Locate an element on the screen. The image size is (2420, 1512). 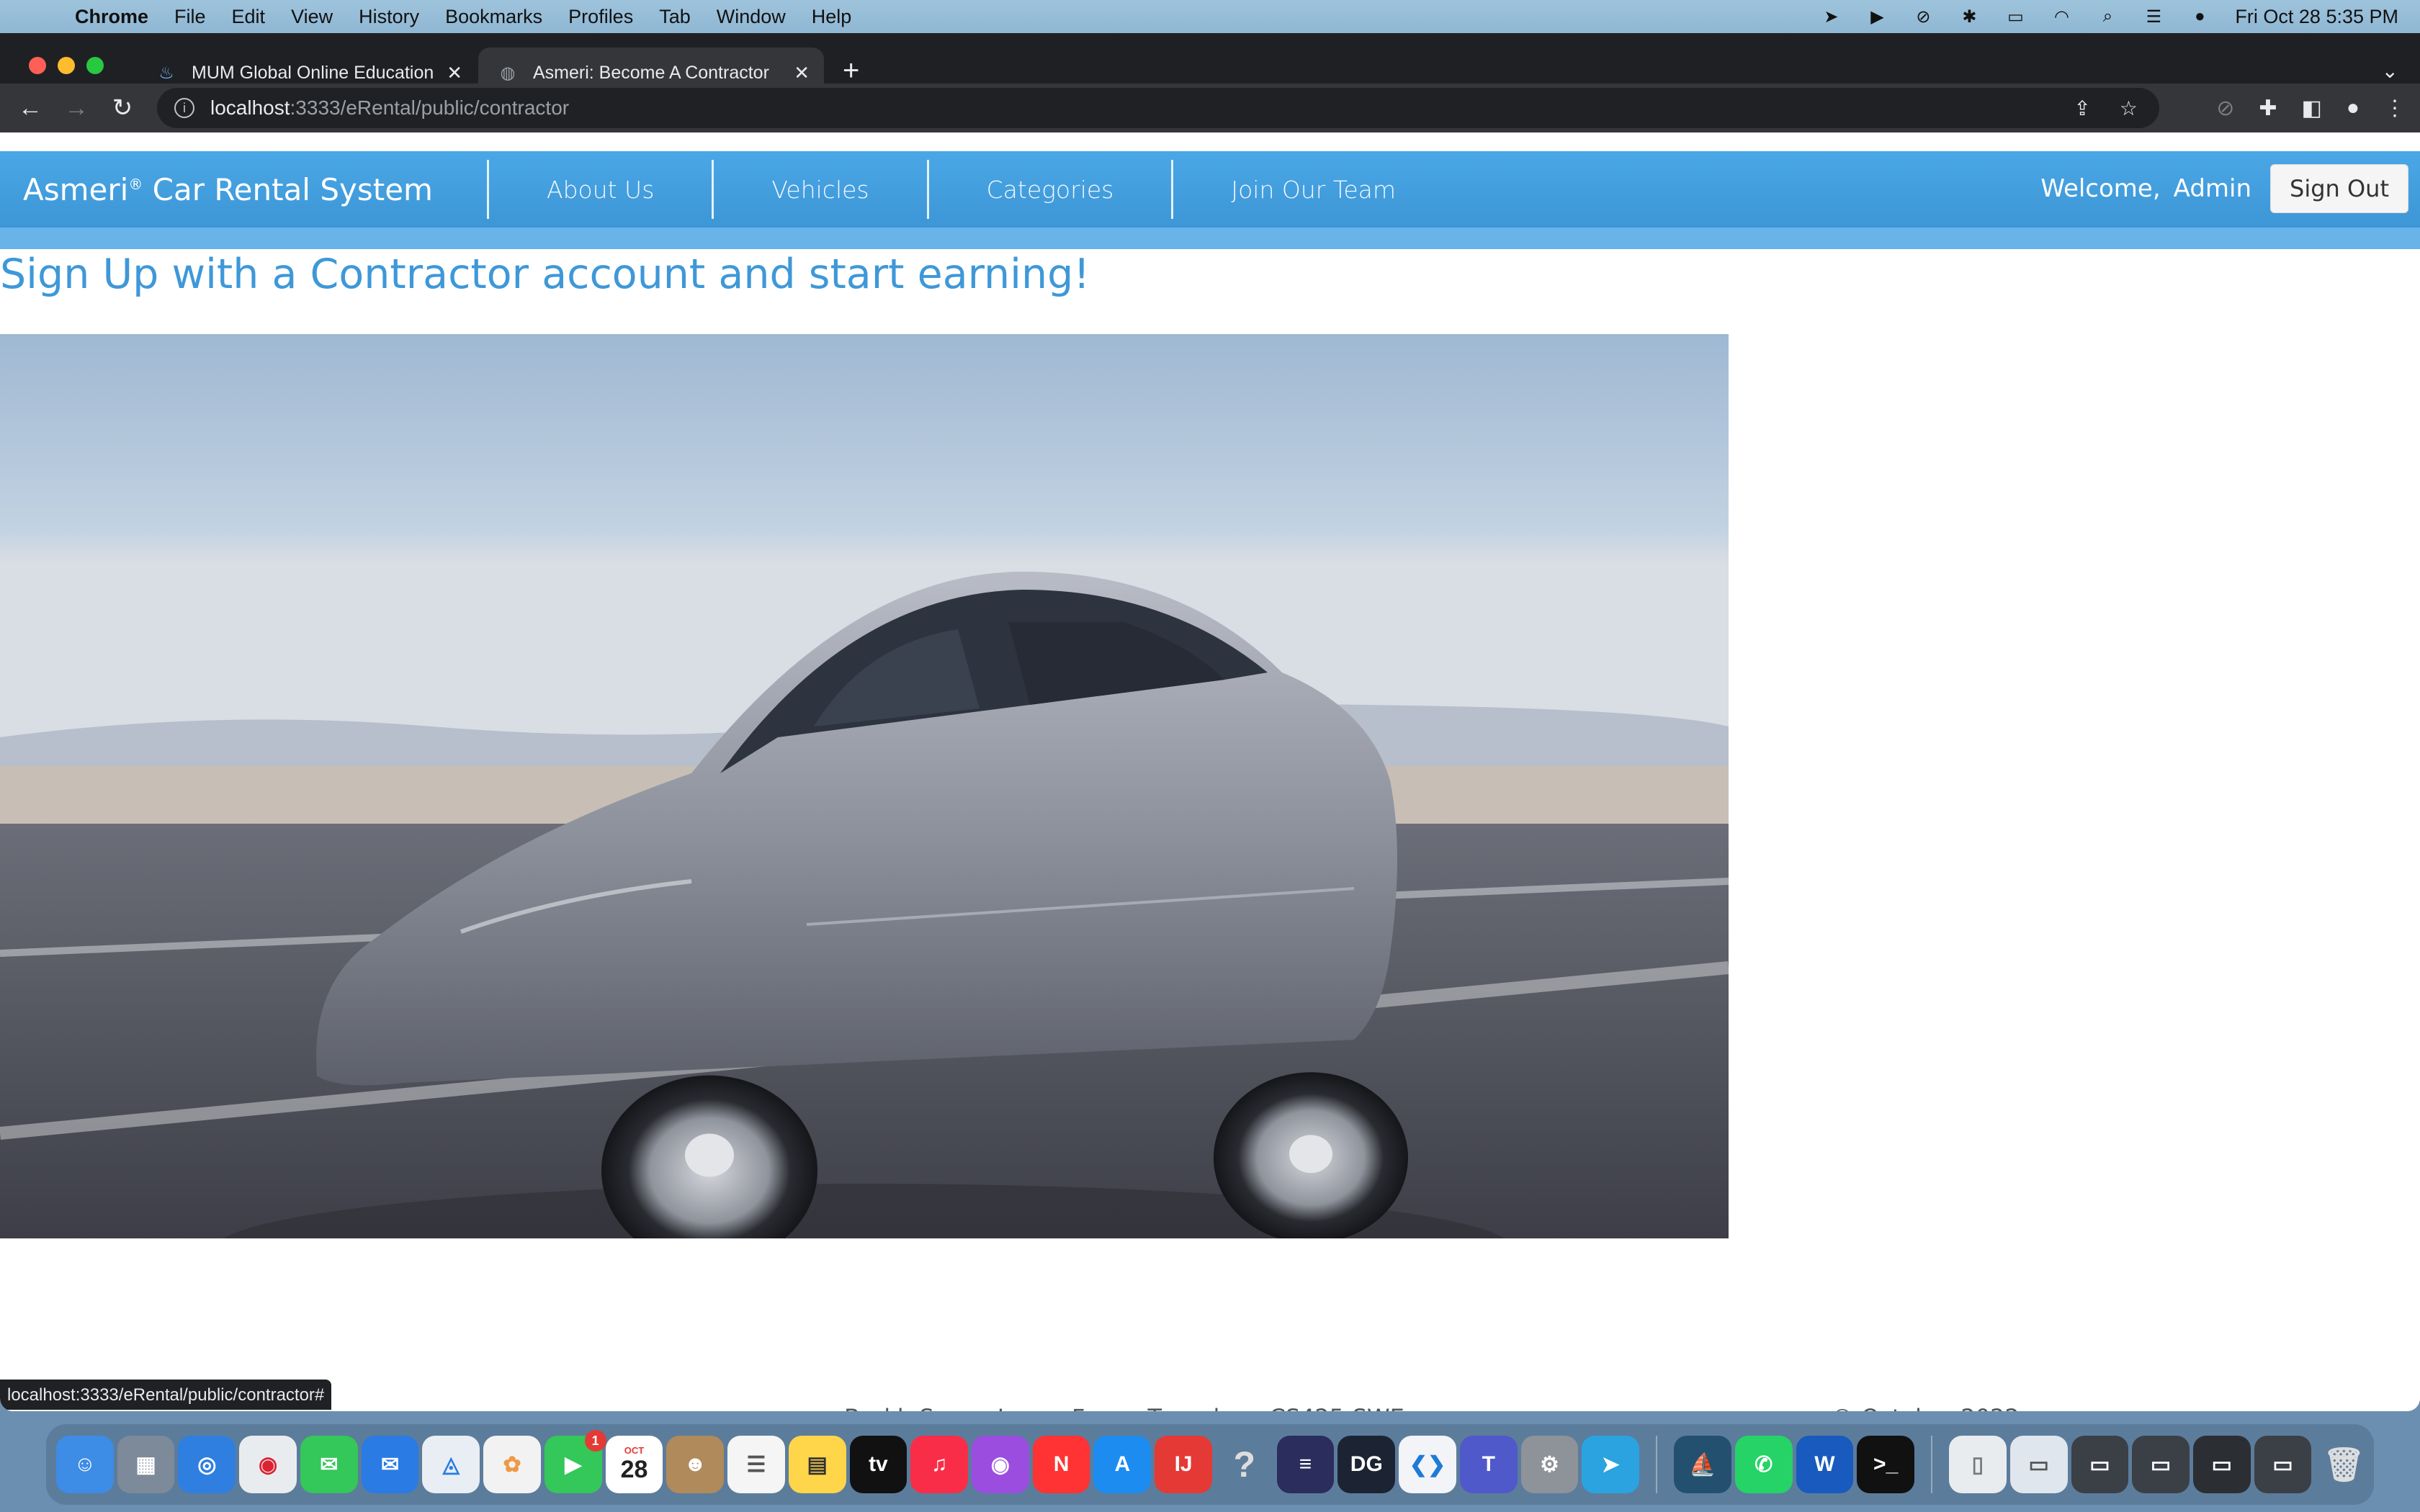
menu-window: Window is located at coordinates (751, 17).